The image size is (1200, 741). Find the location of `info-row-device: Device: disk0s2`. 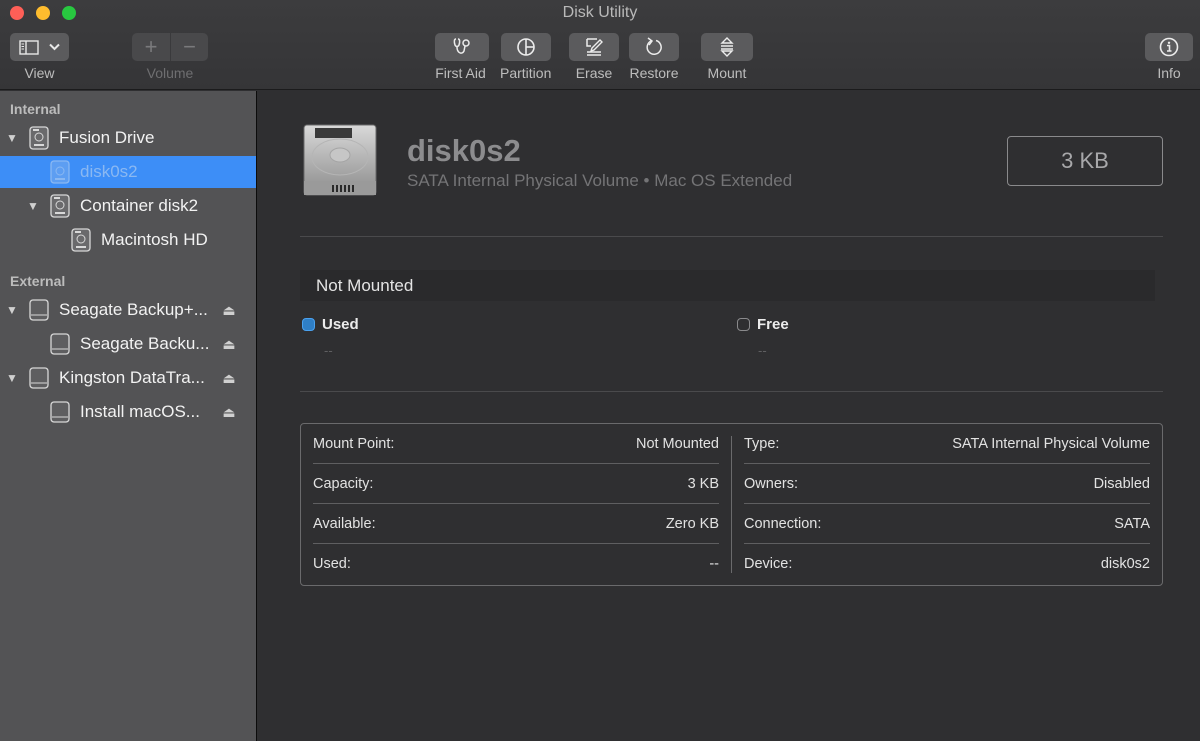

info-row-device: Device: disk0s2 is located at coordinates (947, 564).